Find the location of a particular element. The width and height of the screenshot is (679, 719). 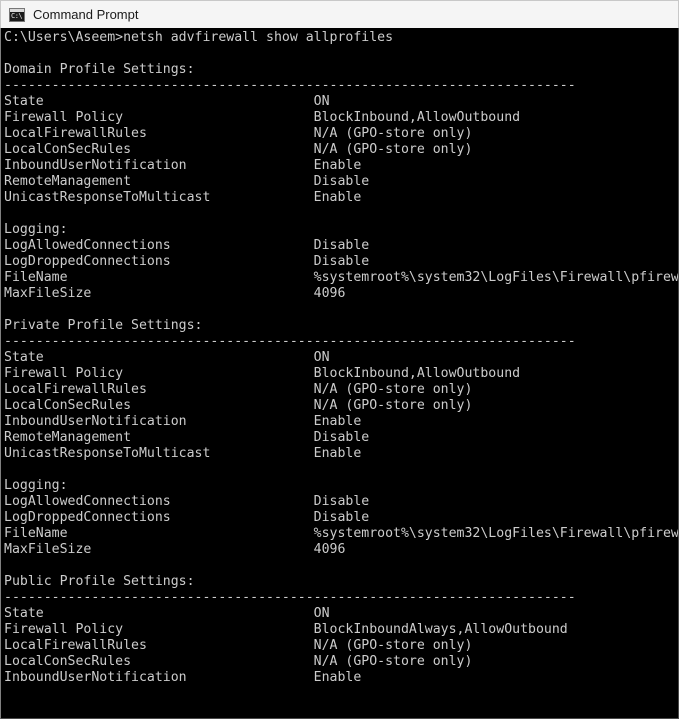

icon-prompt-glyph: C:\ is located at coordinates (17, 15).